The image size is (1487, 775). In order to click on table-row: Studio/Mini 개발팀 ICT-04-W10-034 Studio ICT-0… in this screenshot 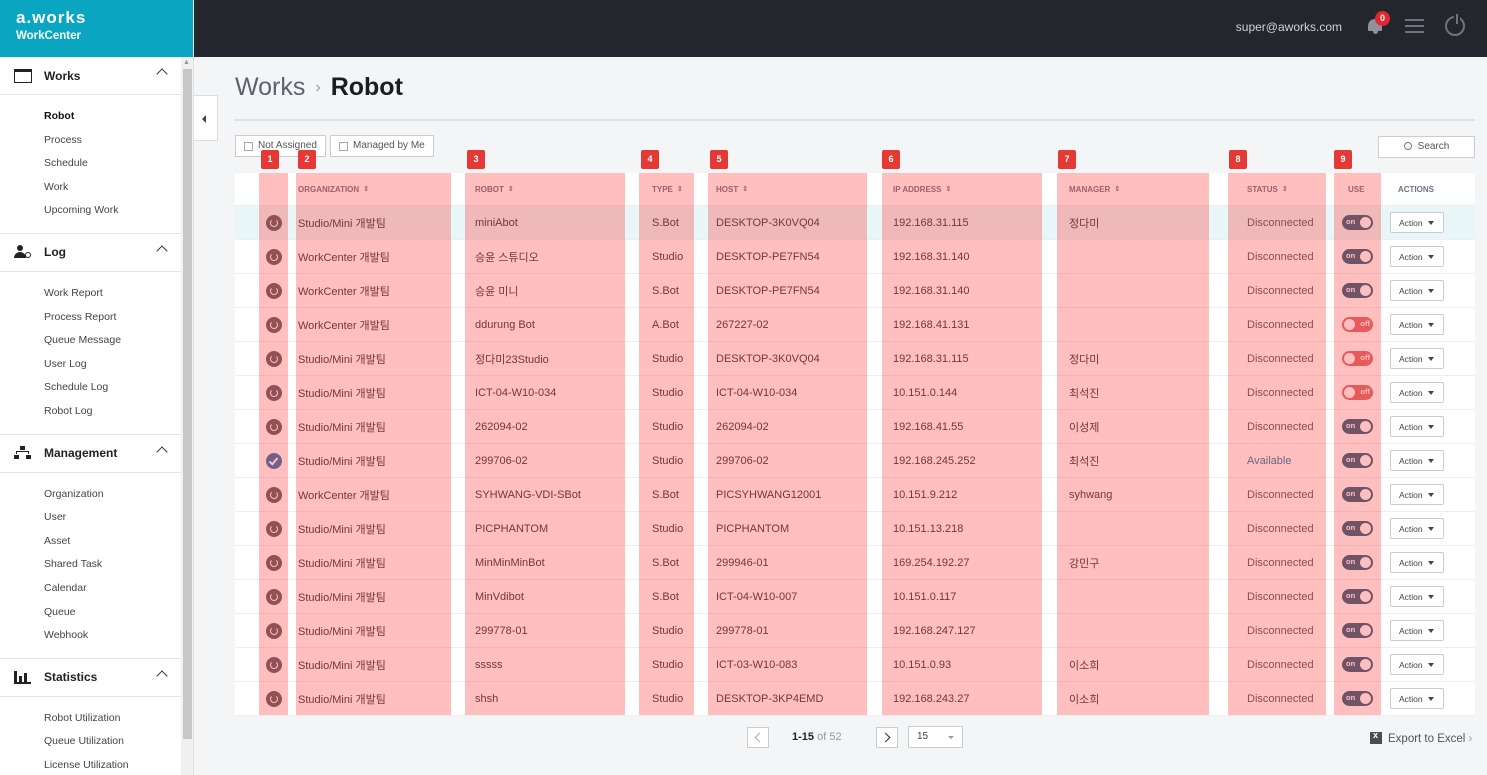, I will do `click(855, 393)`.